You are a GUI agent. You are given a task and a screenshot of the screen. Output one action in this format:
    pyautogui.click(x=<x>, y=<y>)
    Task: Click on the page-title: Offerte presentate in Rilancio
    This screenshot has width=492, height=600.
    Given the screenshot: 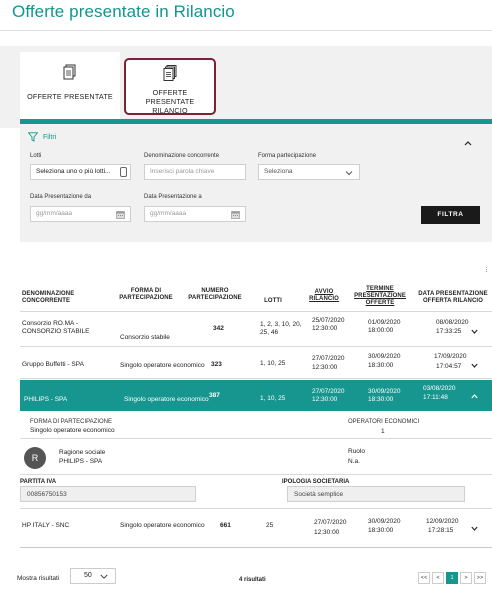 What is the action you would take?
    pyautogui.click(x=123, y=11)
    